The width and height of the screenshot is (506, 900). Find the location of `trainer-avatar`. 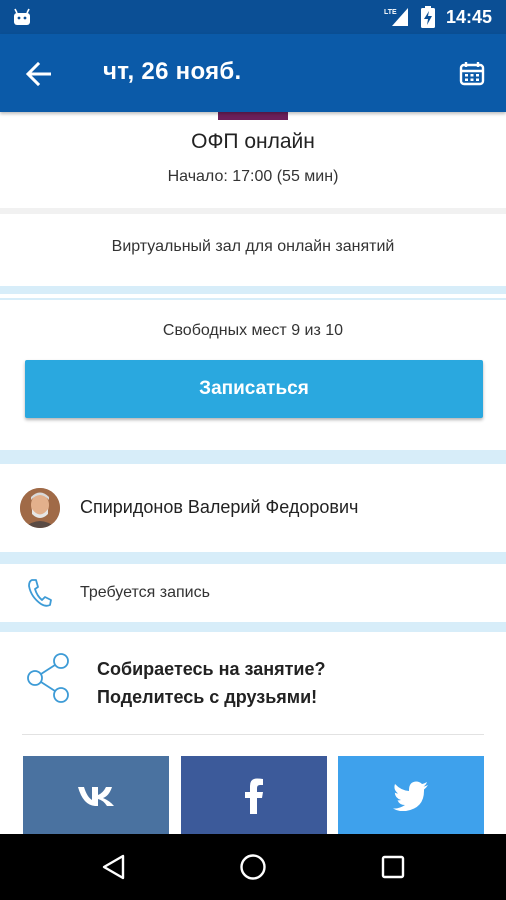

trainer-avatar is located at coordinates (40, 508).